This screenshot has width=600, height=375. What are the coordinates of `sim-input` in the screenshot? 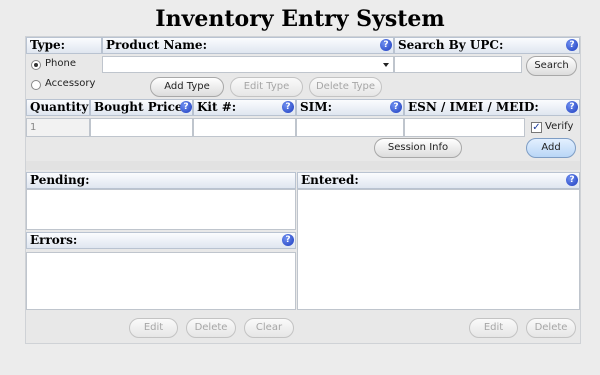 It's located at (350, 127).